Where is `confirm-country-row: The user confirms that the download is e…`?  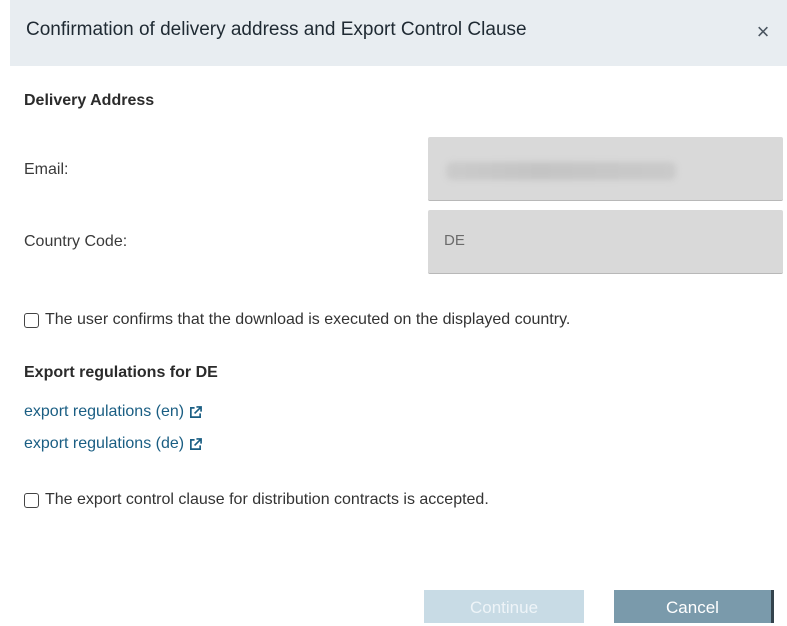 confirm-country-row: The user confirms that the download is e… is located at coordinates (297, 320).